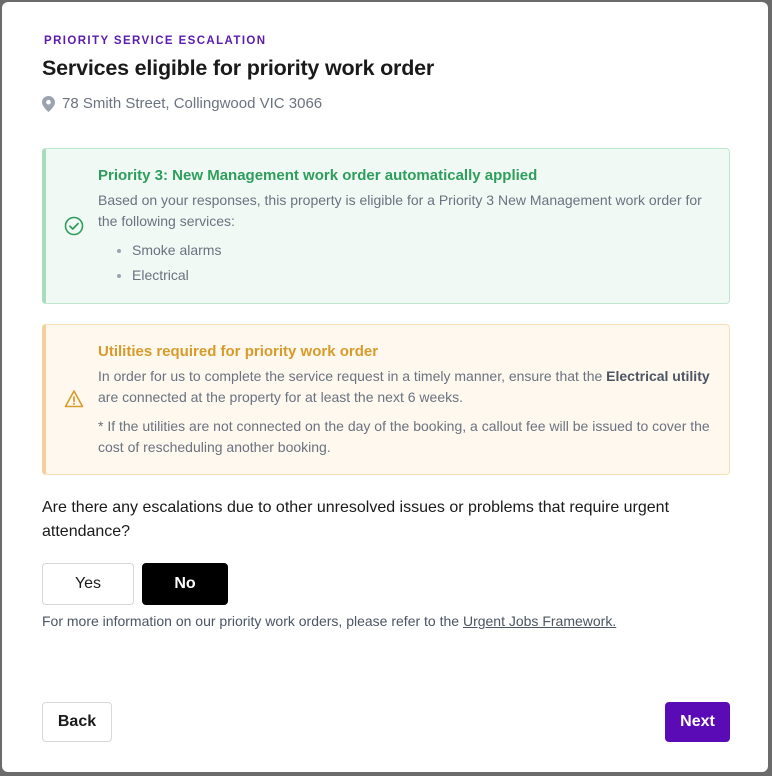 Image resolution: width=772 pixels, height=776 pixels. What do you see at coordinates (539, 621) in the screenshot?
I see `urgent-jobs-framework-link: Urgent Jobs Framework.` at bounding box center [539, 621].